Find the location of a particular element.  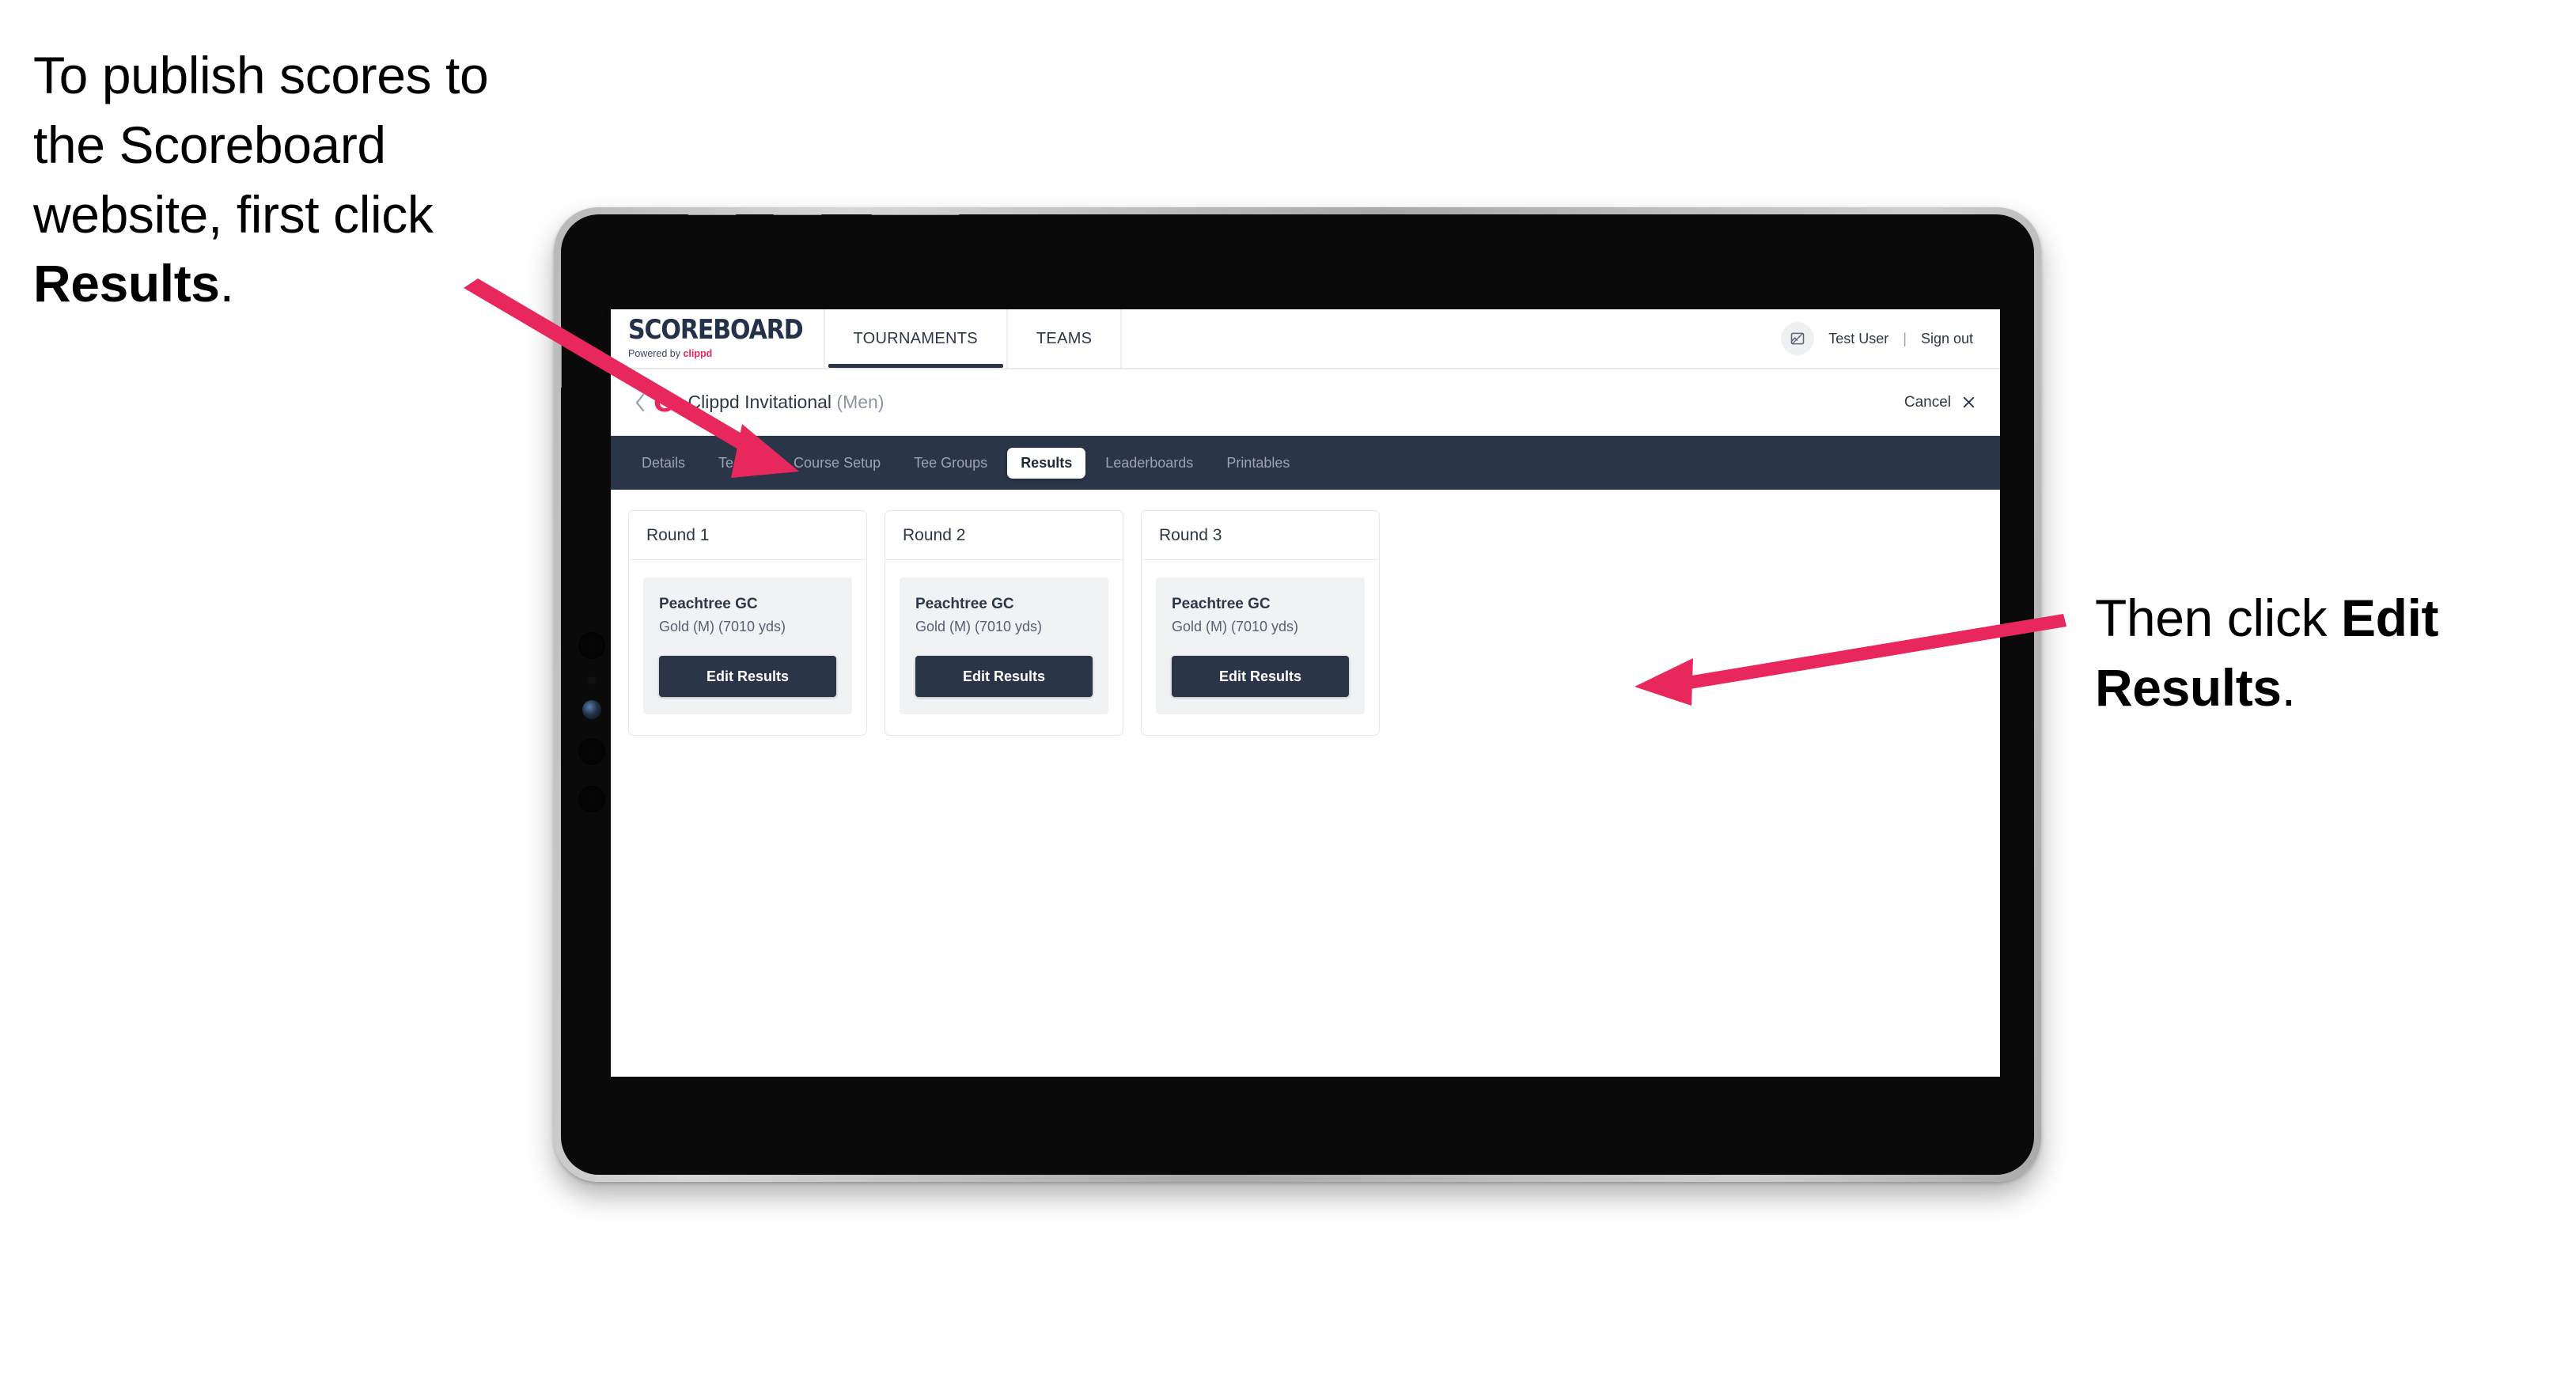

annotation-left-emphasis: Results is located at coordinates (126, 283).